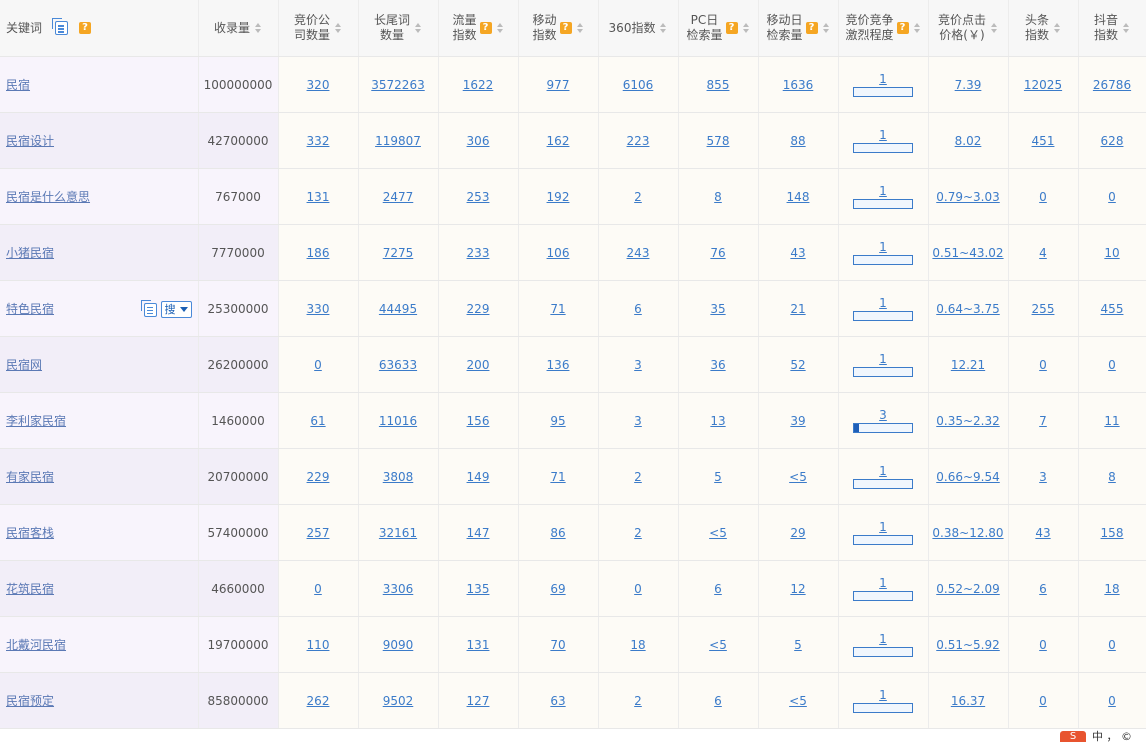 This screenshot has height=743, width=1146. Describe the element at coordinates (1043, 589) in the screenshot. I see `toutiao-link: 6` at that location.